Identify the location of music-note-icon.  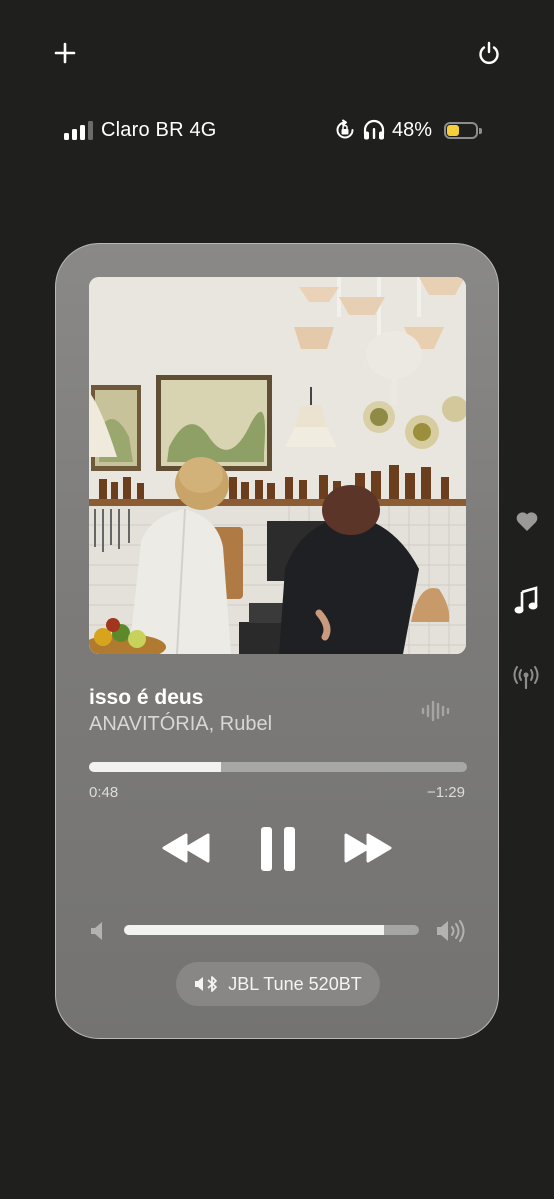
(526, 600).